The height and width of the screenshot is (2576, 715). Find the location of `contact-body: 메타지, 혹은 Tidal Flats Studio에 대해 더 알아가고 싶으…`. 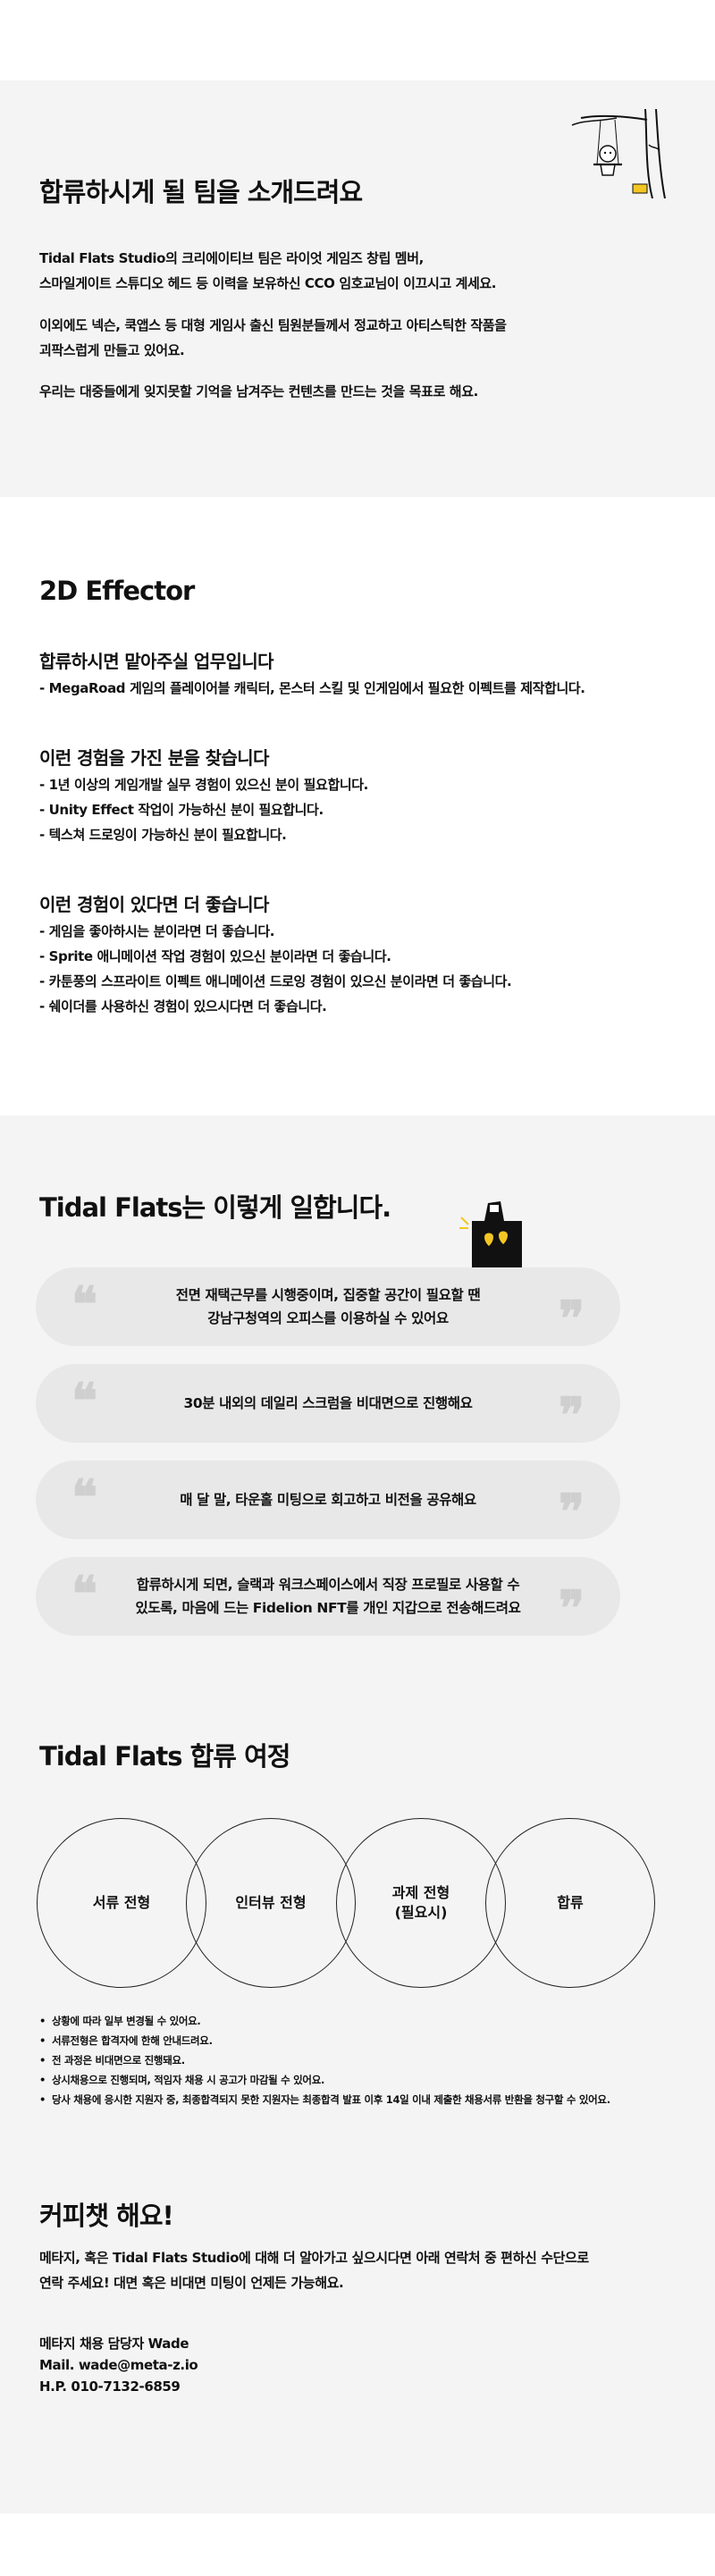

contact-body: 메타지, 혹은 Tidal Flats Studio에 대해 더 알아가고 싶으… is located at coordinates (314, 2271).